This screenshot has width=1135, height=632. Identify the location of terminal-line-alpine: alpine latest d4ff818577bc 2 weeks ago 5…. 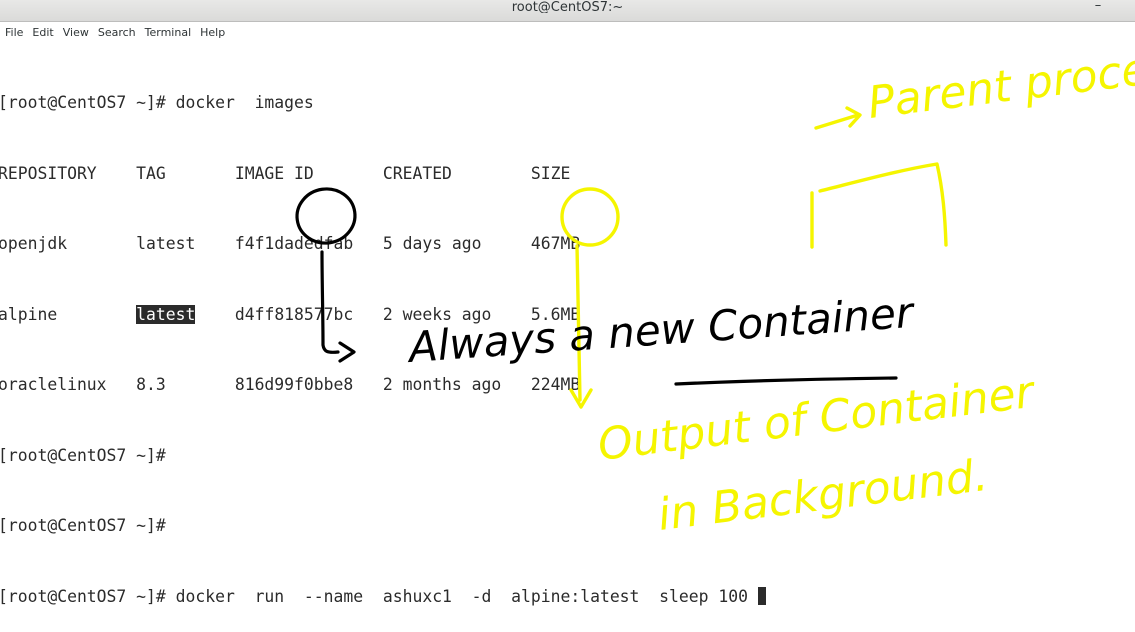
(383, 315).